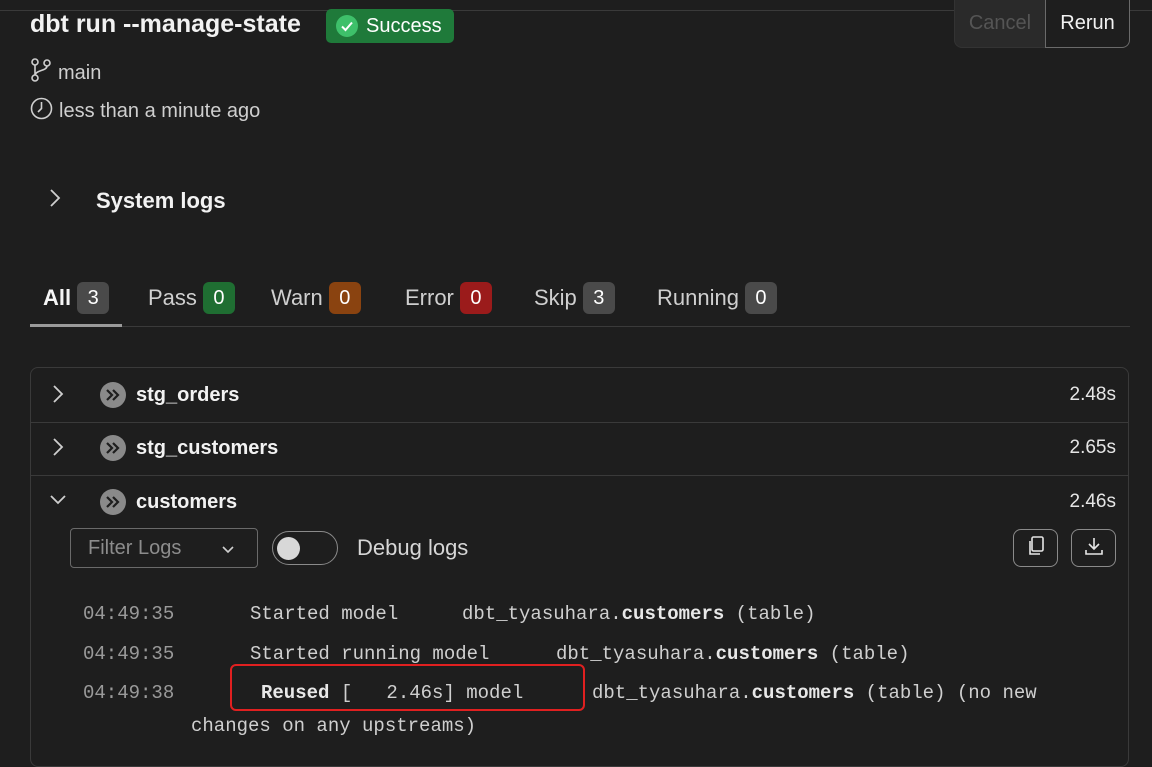 Image resolution: width=1152 pixels, height=767 pixels. I want to click on cancel-button: Cancel, so click(1000, 24).